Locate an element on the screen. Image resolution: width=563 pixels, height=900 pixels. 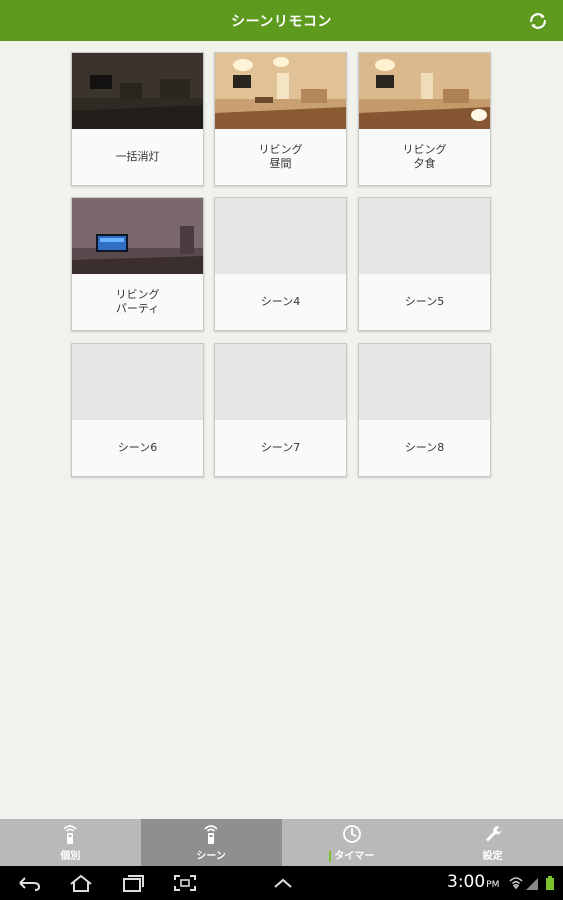
scene-name: シーン7 is located at coordinates (280, 447).